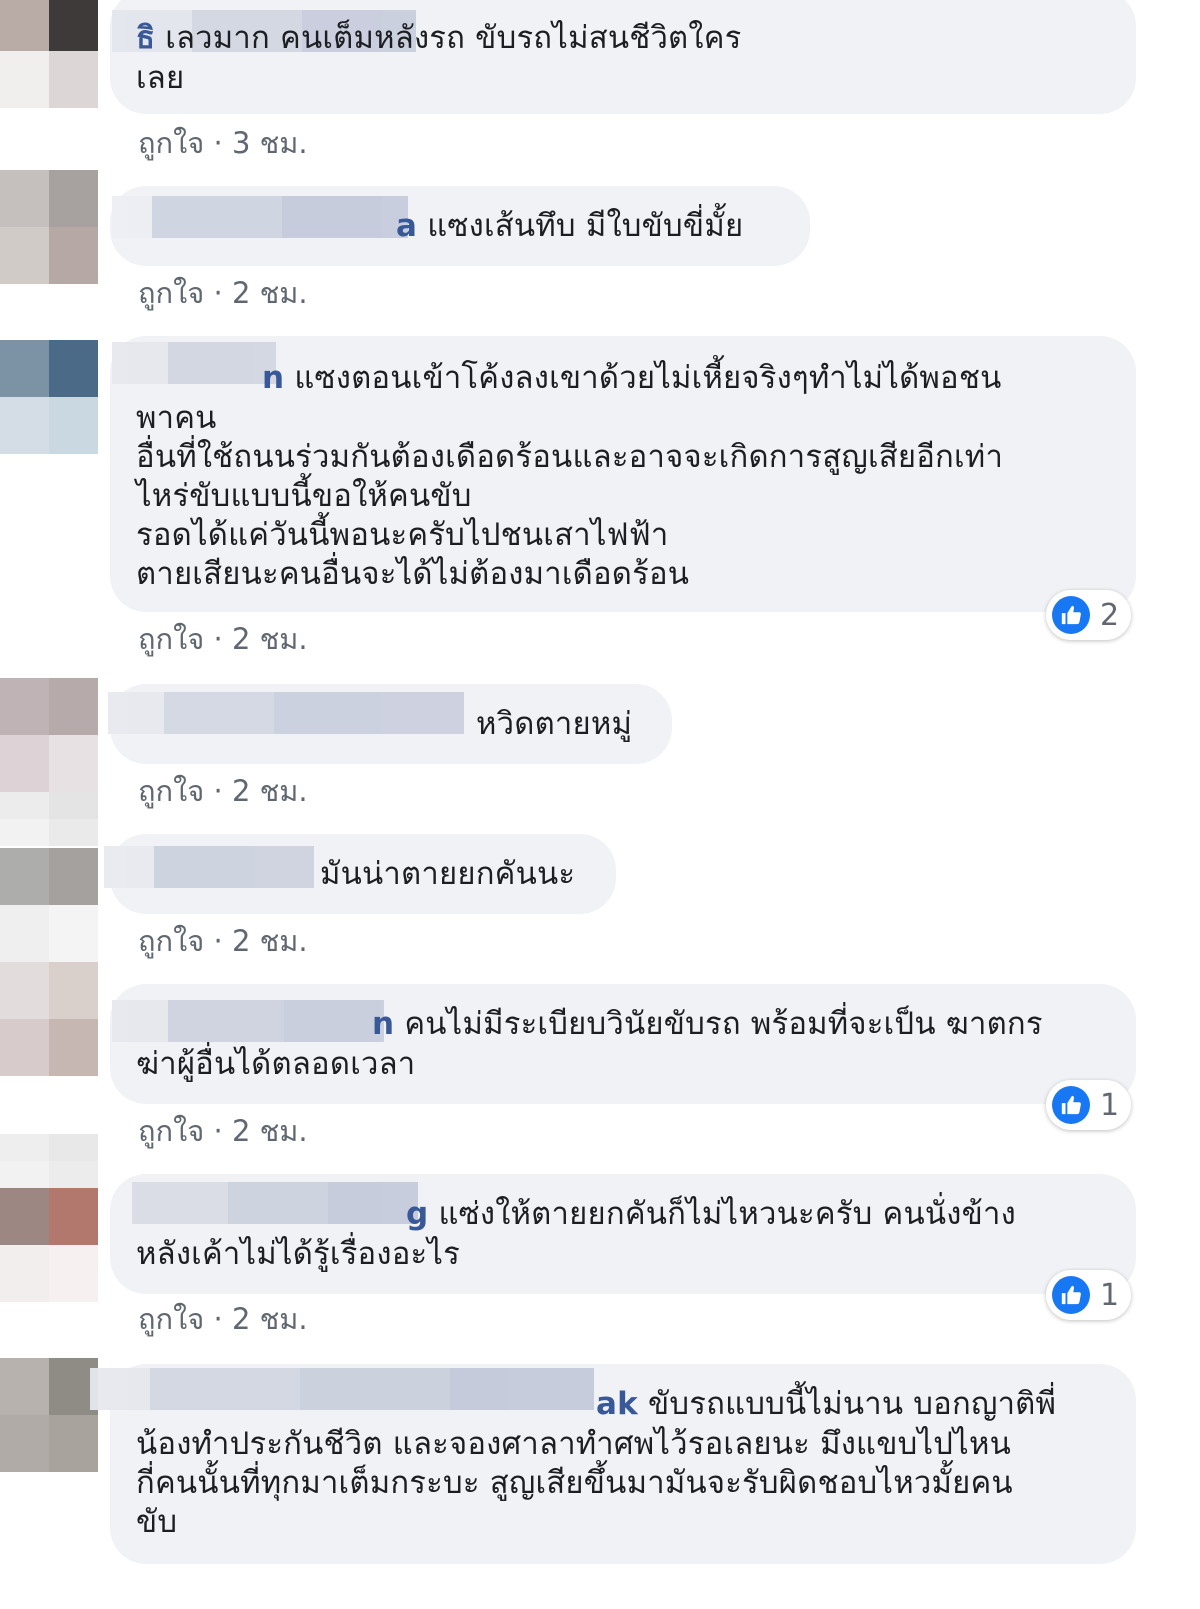 This screenshot has width=1200, height=1609. I want to click on reaction-count: 2, so click(1089, 615).